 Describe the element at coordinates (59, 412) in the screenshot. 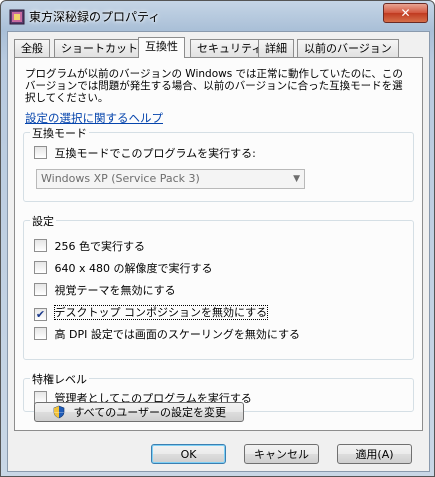

I see `uac-shield-icon` at that location.